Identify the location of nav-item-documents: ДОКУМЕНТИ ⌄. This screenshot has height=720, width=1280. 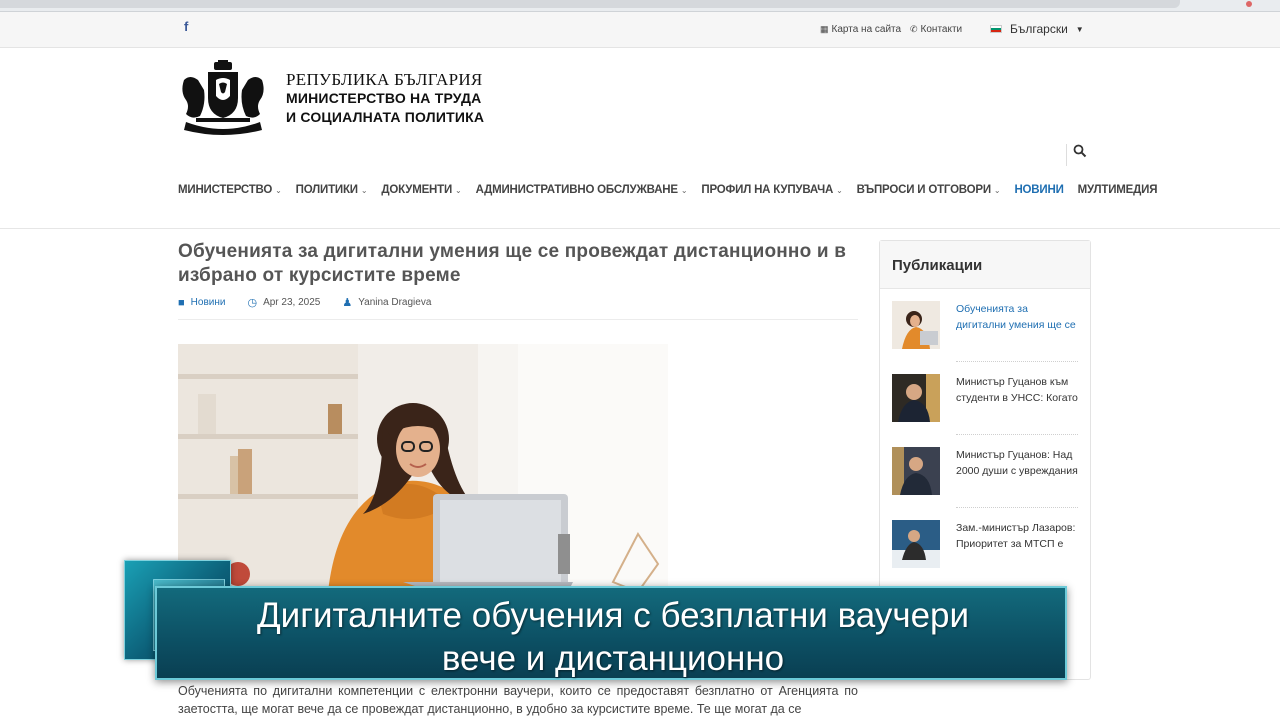
(421, 190).